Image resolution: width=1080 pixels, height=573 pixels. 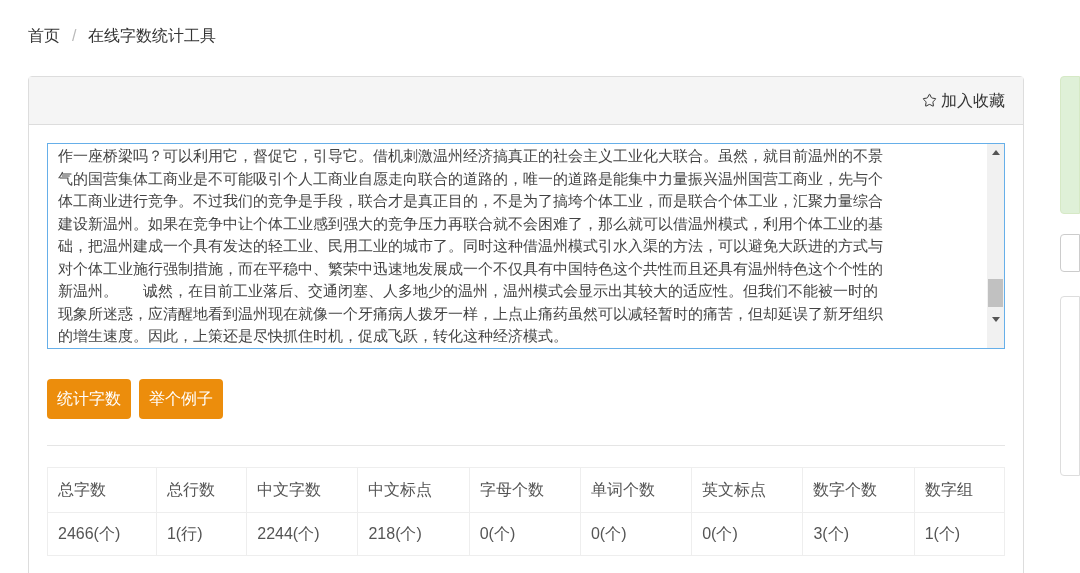 What do you see at coordinates (152, 36) in the screenshot?
I see `breadcrumb-item: 在线字数统计工具` at bounding box center [152, 36].